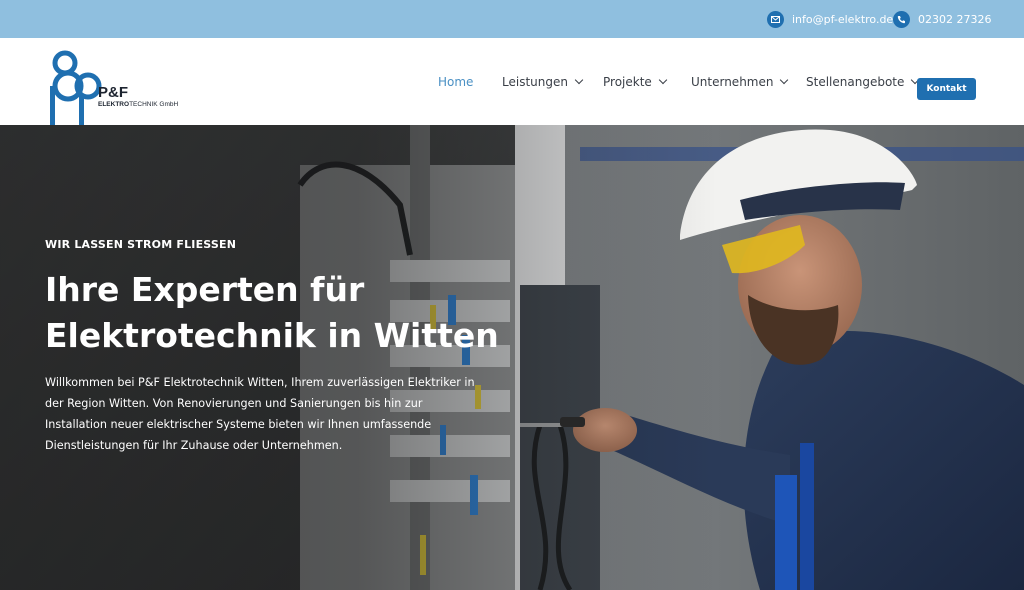 This screenshot has height=590, width=1024. Describe the element at coordinates (842, 19) in the screenshot. I see `email-text: info@pf-elektro.de` at that location.